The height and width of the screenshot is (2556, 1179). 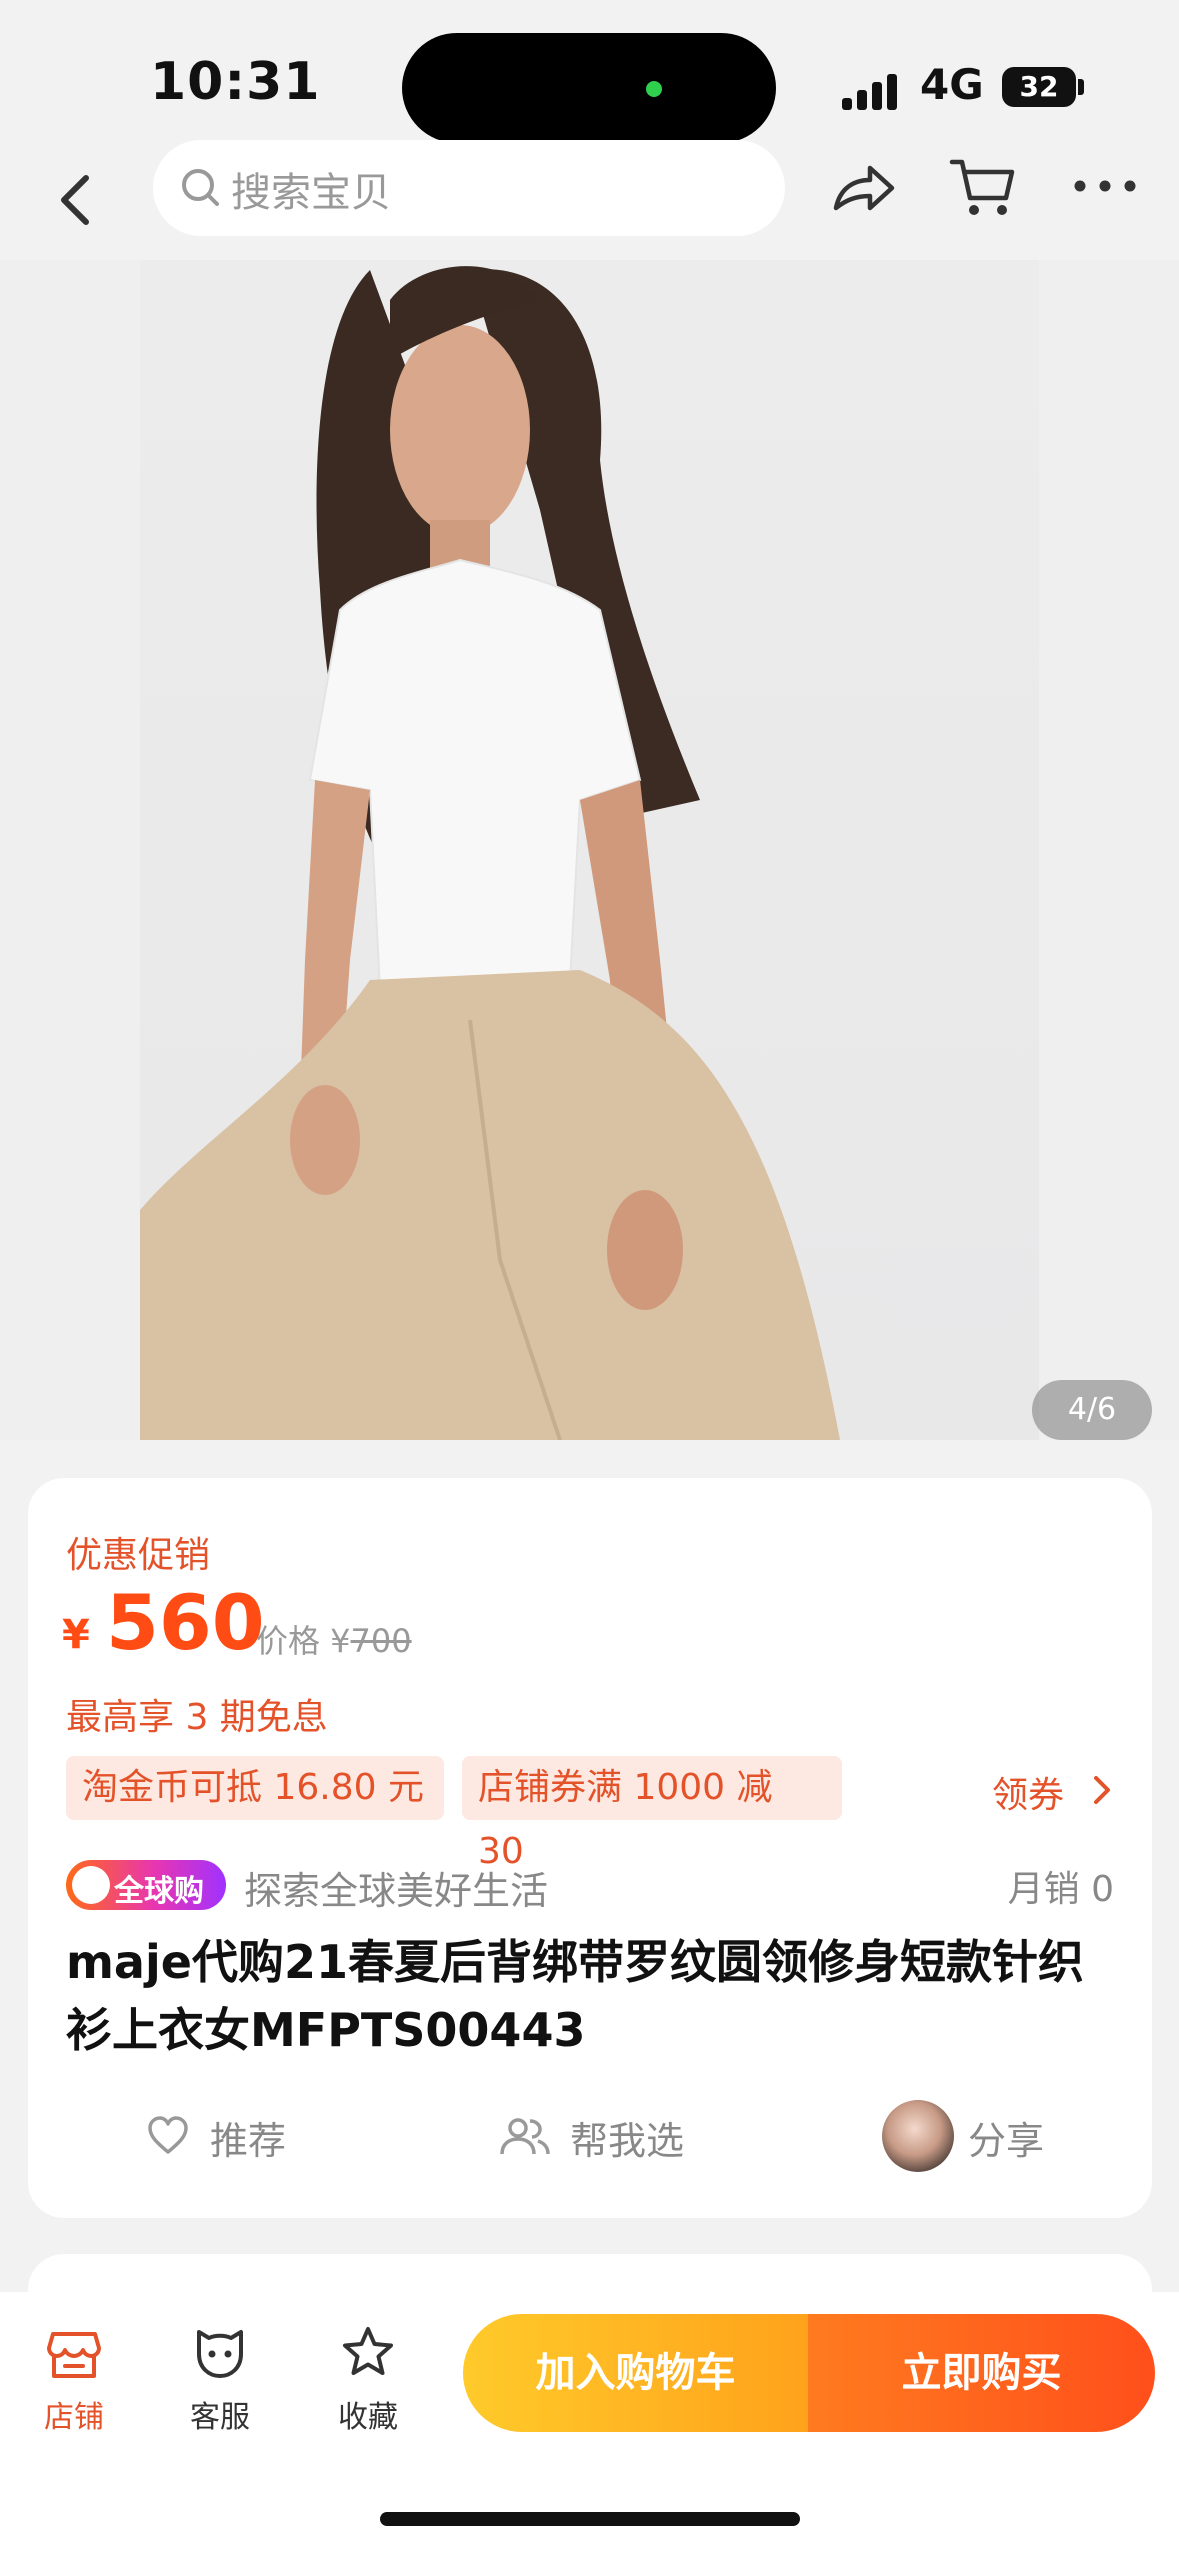 I want to click on store-coupon-tag: 店铺券满 1000 减 30, so click(x=652, y=1814).